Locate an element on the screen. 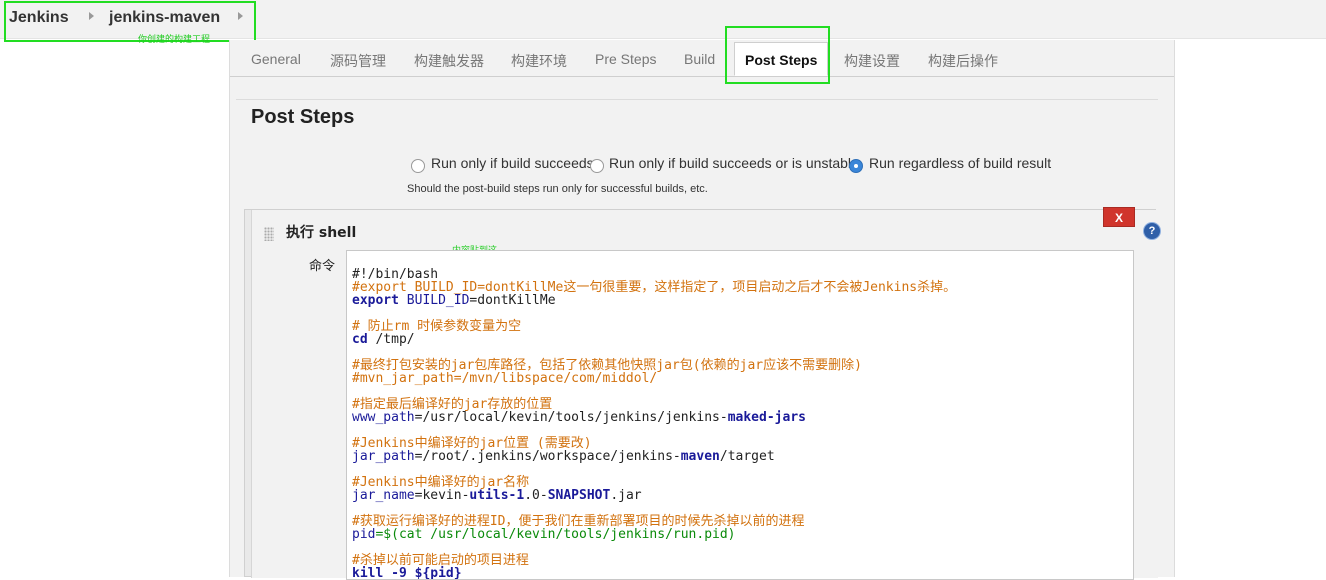 The width and height of the screenshot is (1326, 580). code-text: .0- is located at coordinates (536, 495).